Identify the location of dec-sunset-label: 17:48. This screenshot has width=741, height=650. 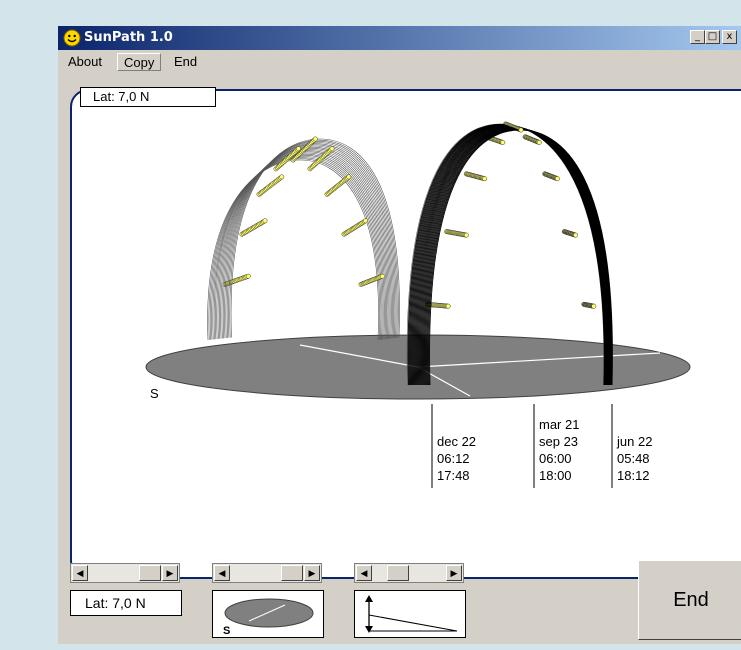
(453, 475).